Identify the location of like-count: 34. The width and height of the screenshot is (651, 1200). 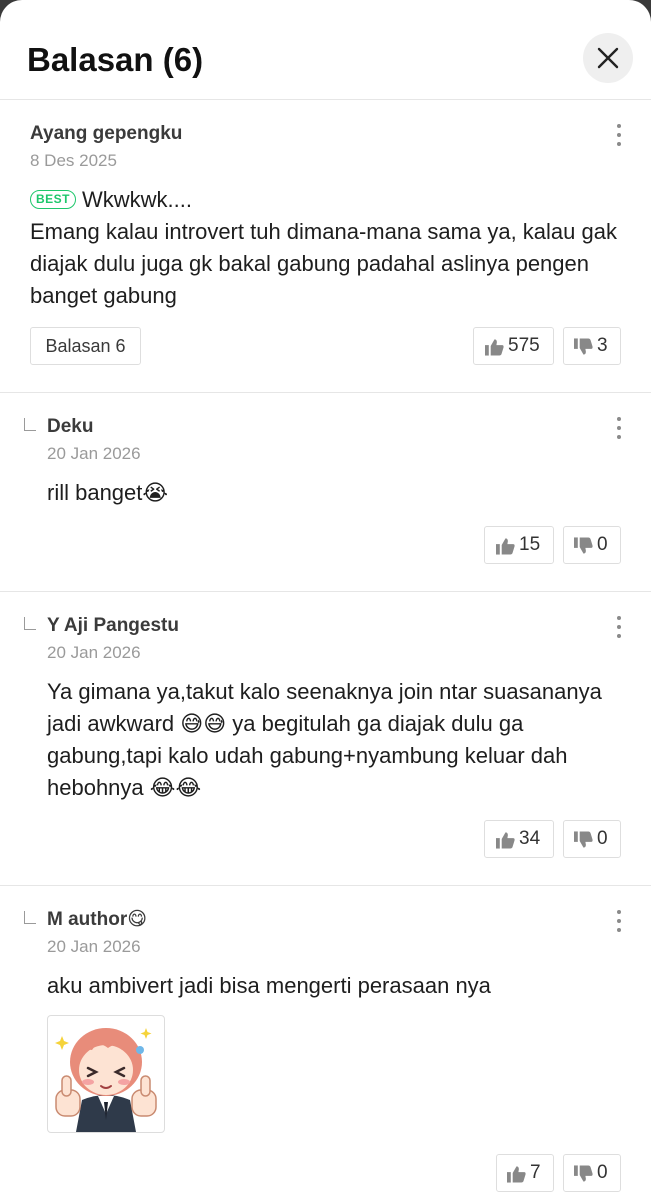
(530, 838).